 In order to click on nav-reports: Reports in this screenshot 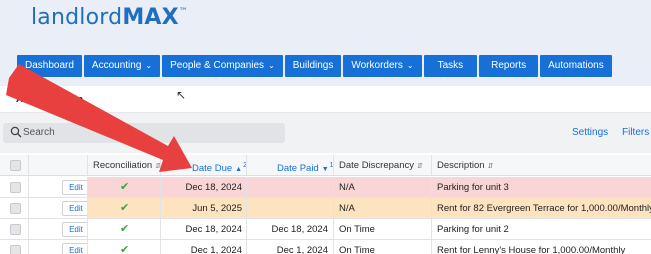, I will do `click(509, 66)`.